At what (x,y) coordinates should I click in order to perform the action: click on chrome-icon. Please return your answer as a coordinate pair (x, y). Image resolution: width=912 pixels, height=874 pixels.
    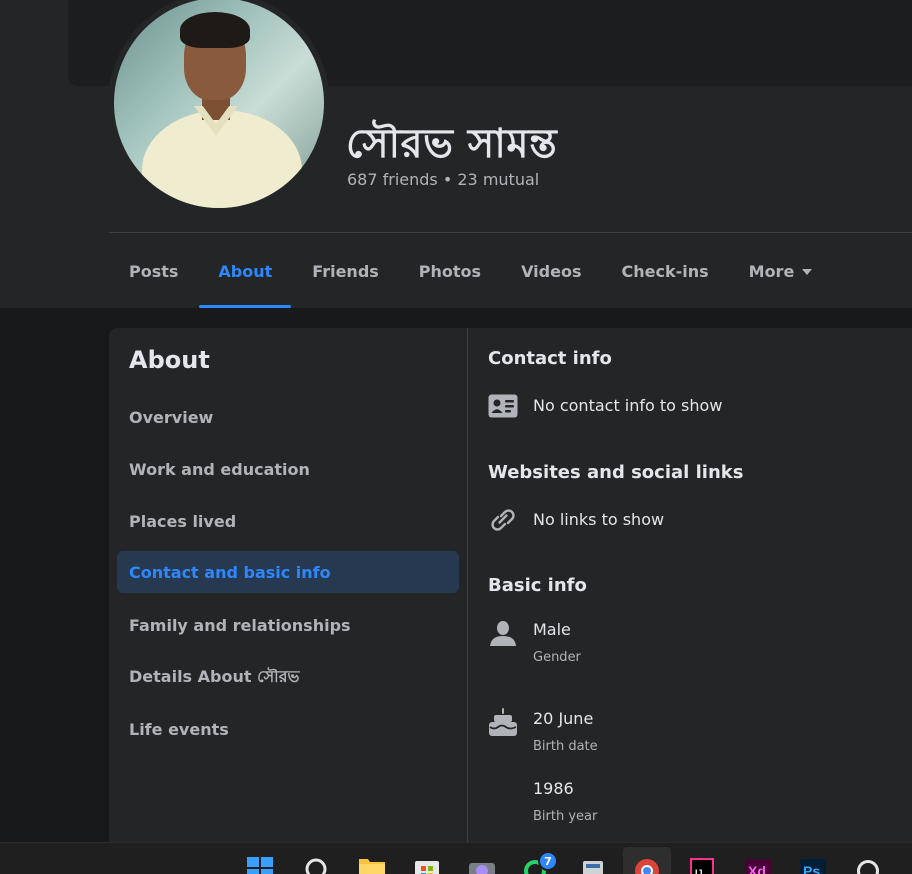
    Looking at the image, I should click on (647, 861).